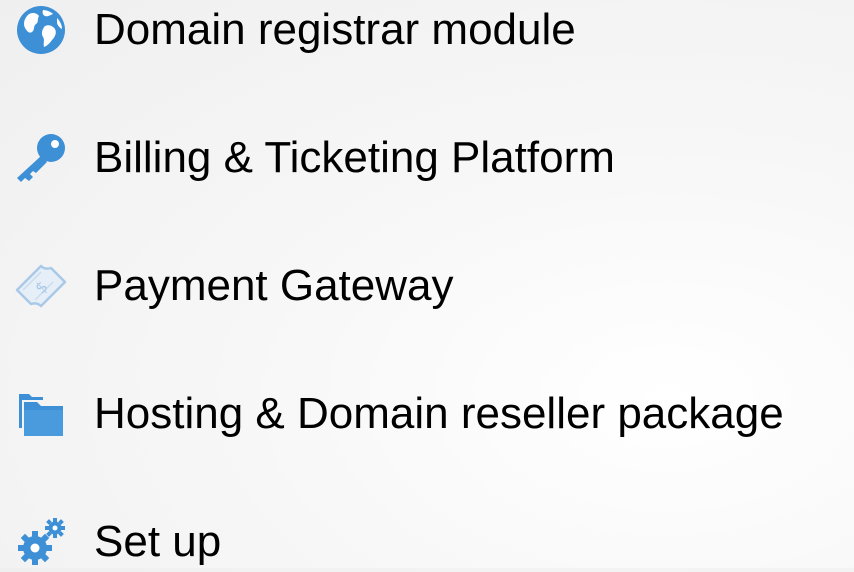 The image size is (854, 572). I want to click on feature-label: Payment Gateway, so click(274, 285).